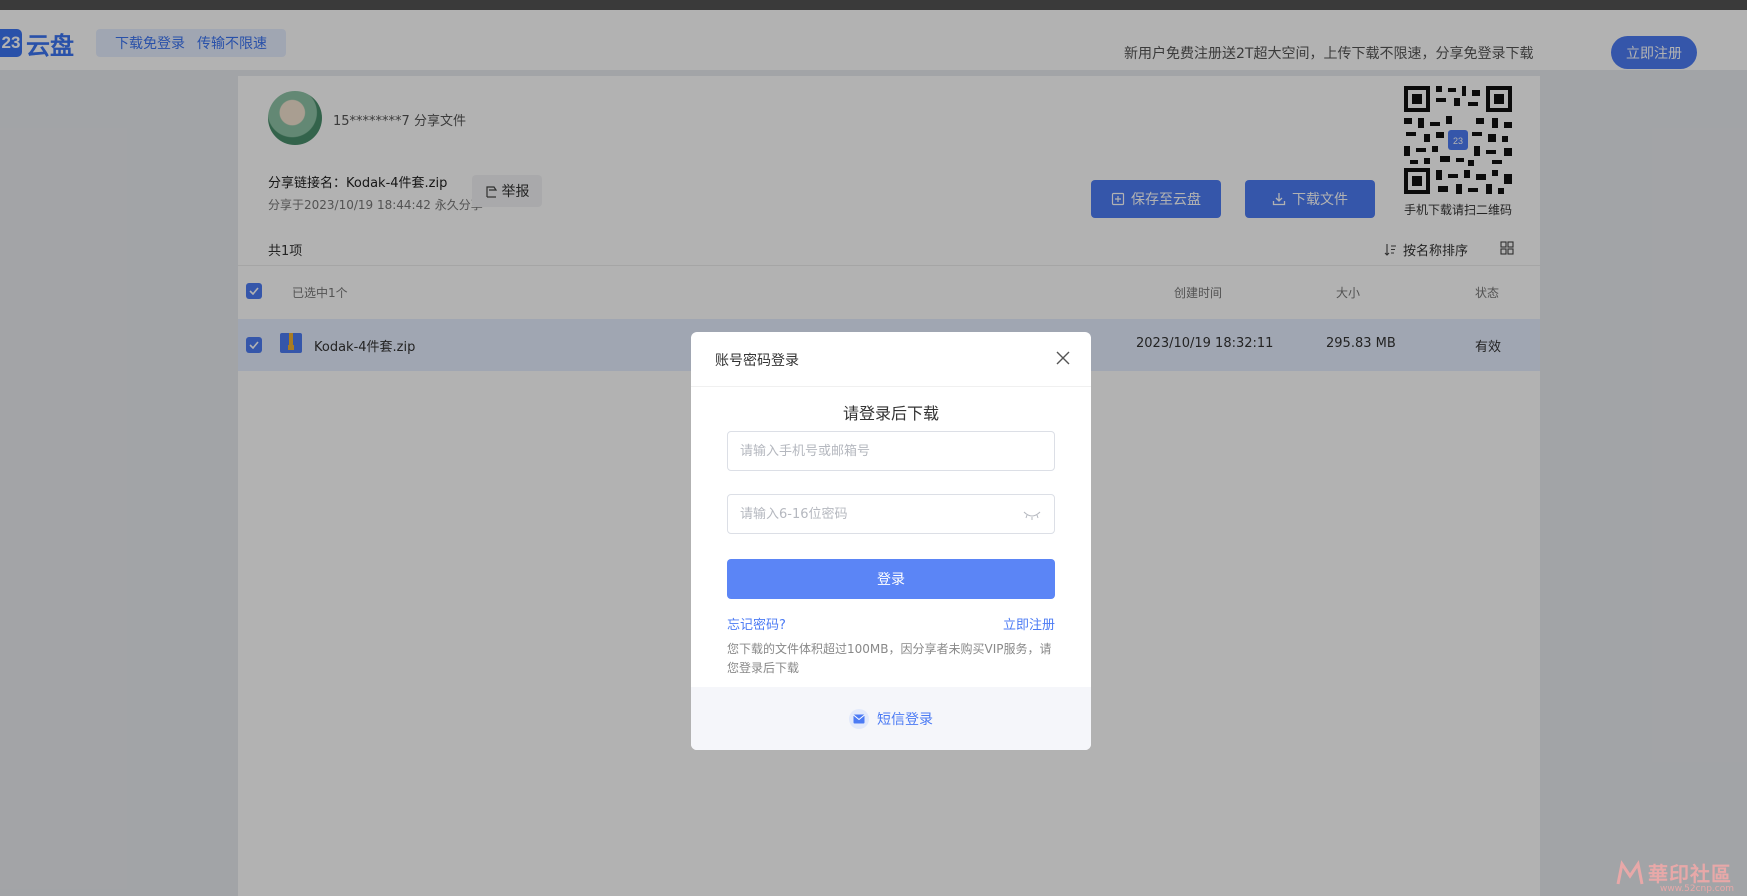  Describe the element at coordinates (1697, 889) in the screenshot. I see `watermark-url: www.52cnp.com` at that location.